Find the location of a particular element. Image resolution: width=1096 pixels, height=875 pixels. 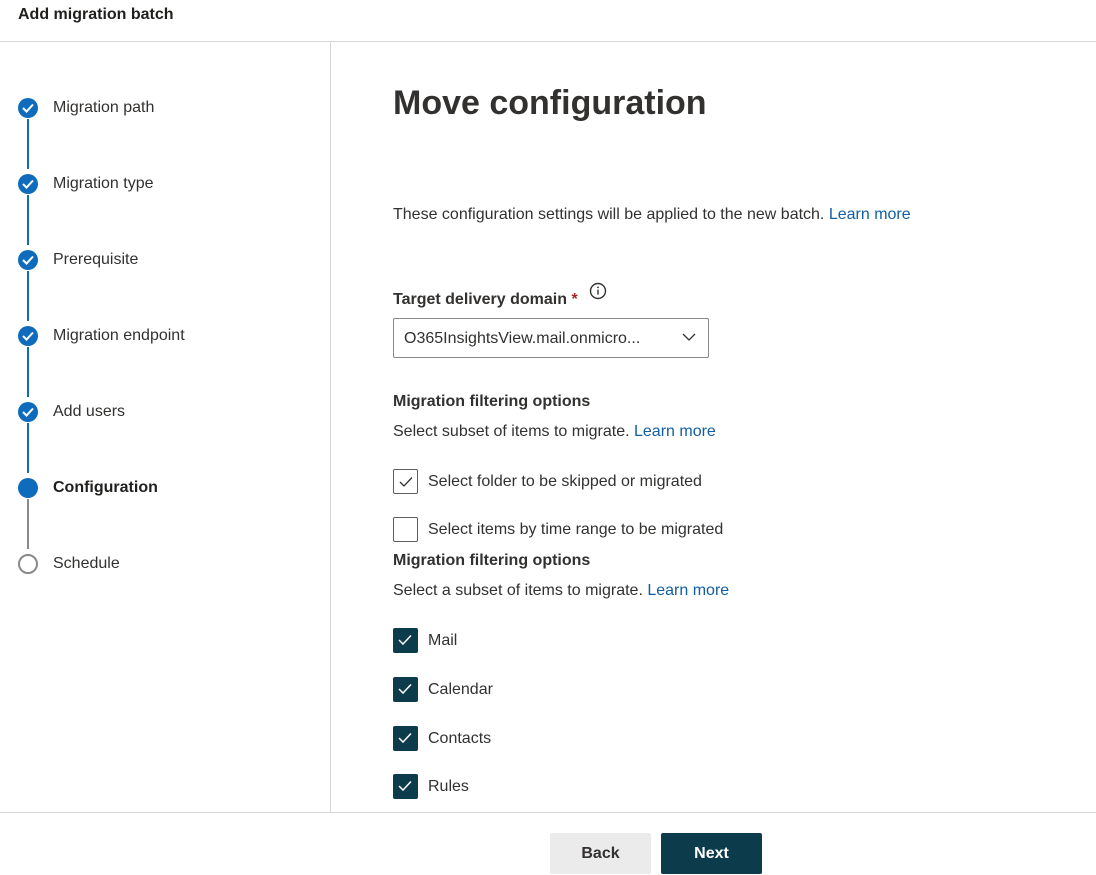

chevron-down-icon is located at coordinates (689, 337).